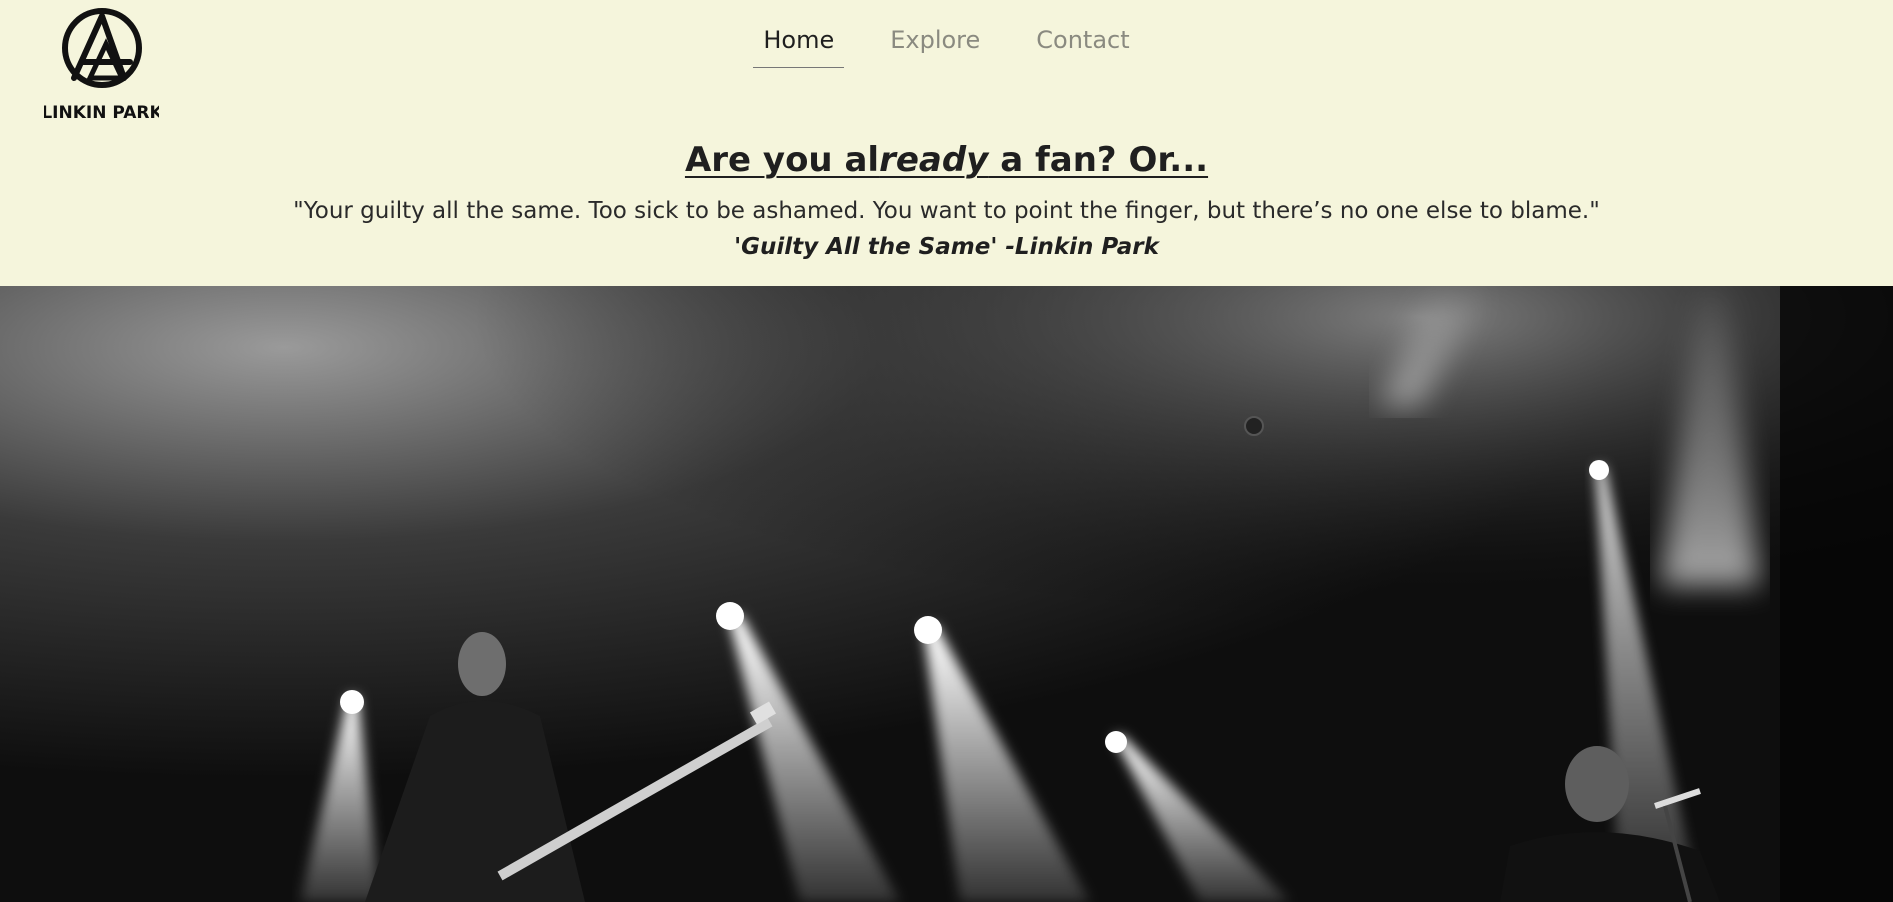  Describe the element at coordinates (934, 160) in the screenshot. I see `headline-italic: ready` at that location.